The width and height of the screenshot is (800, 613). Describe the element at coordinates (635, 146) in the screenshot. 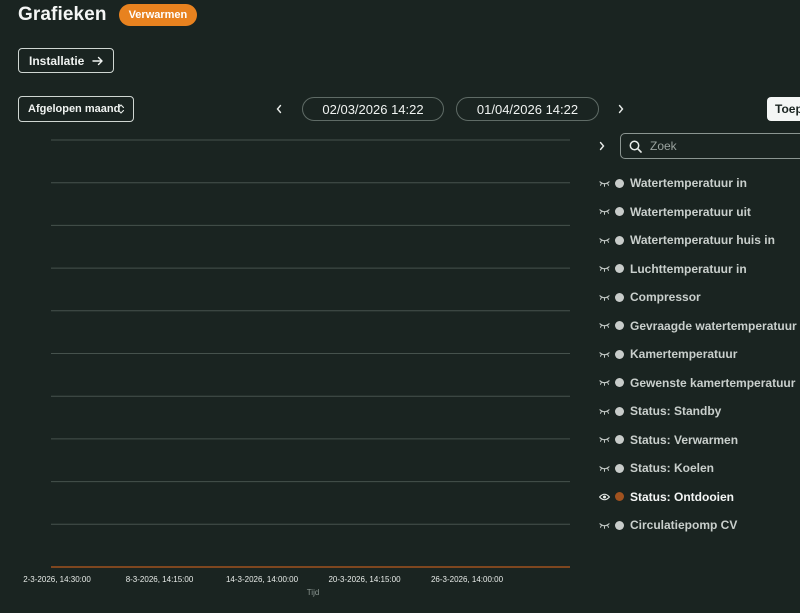

I see `search-icon` at that location.